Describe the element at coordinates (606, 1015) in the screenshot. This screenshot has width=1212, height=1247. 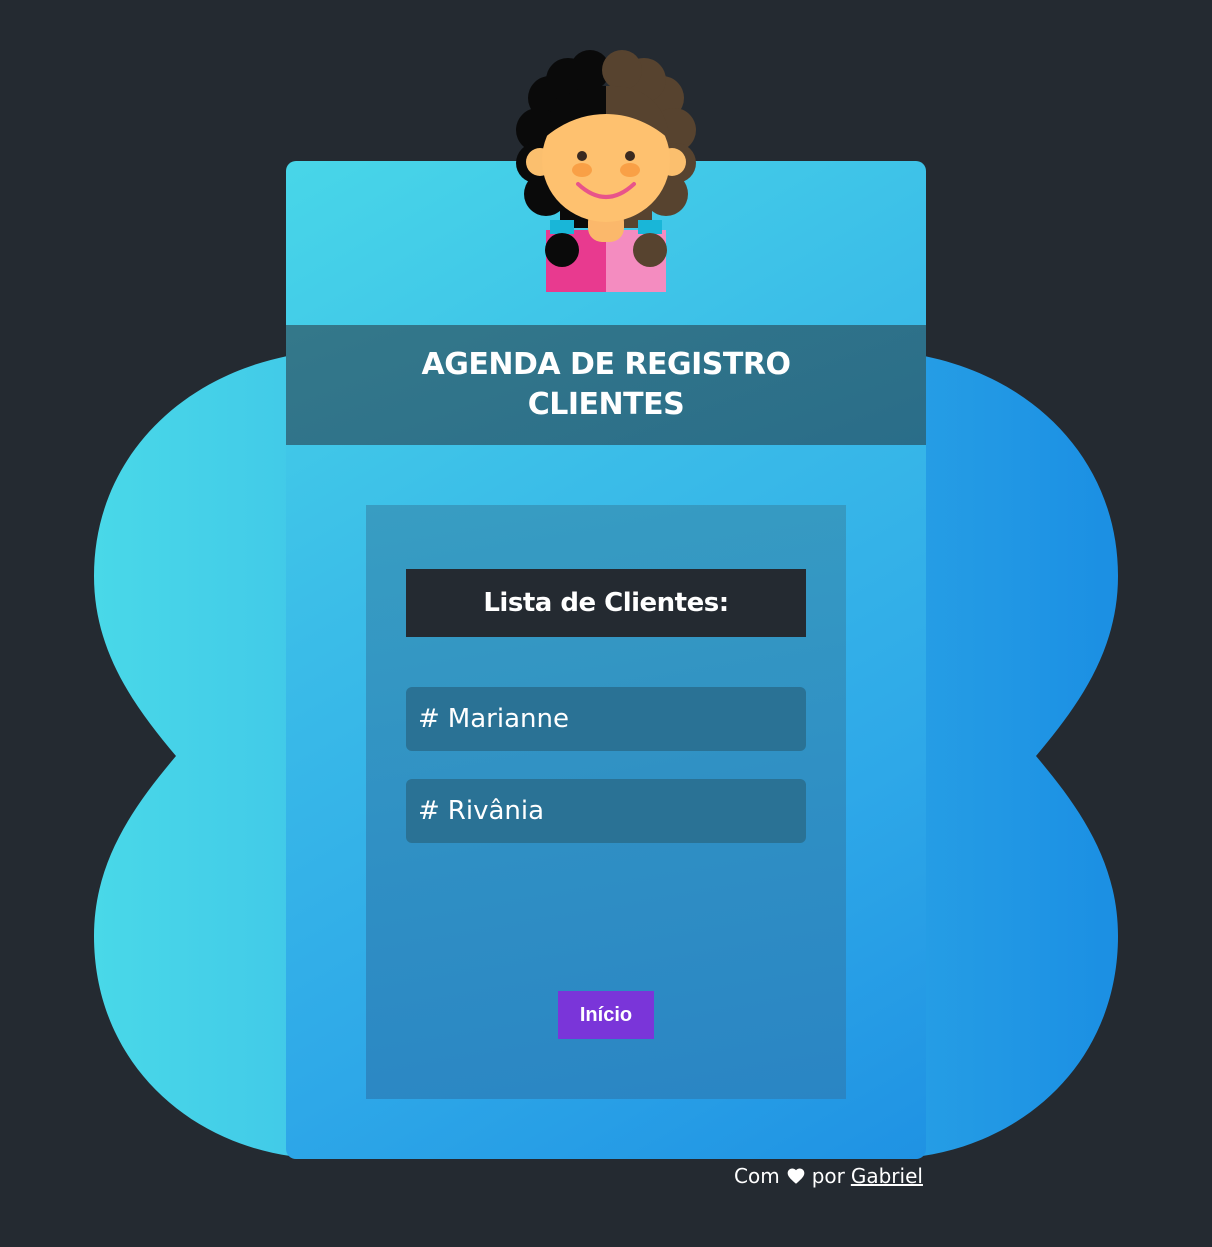
I see `inicio-button: Início` at that location.